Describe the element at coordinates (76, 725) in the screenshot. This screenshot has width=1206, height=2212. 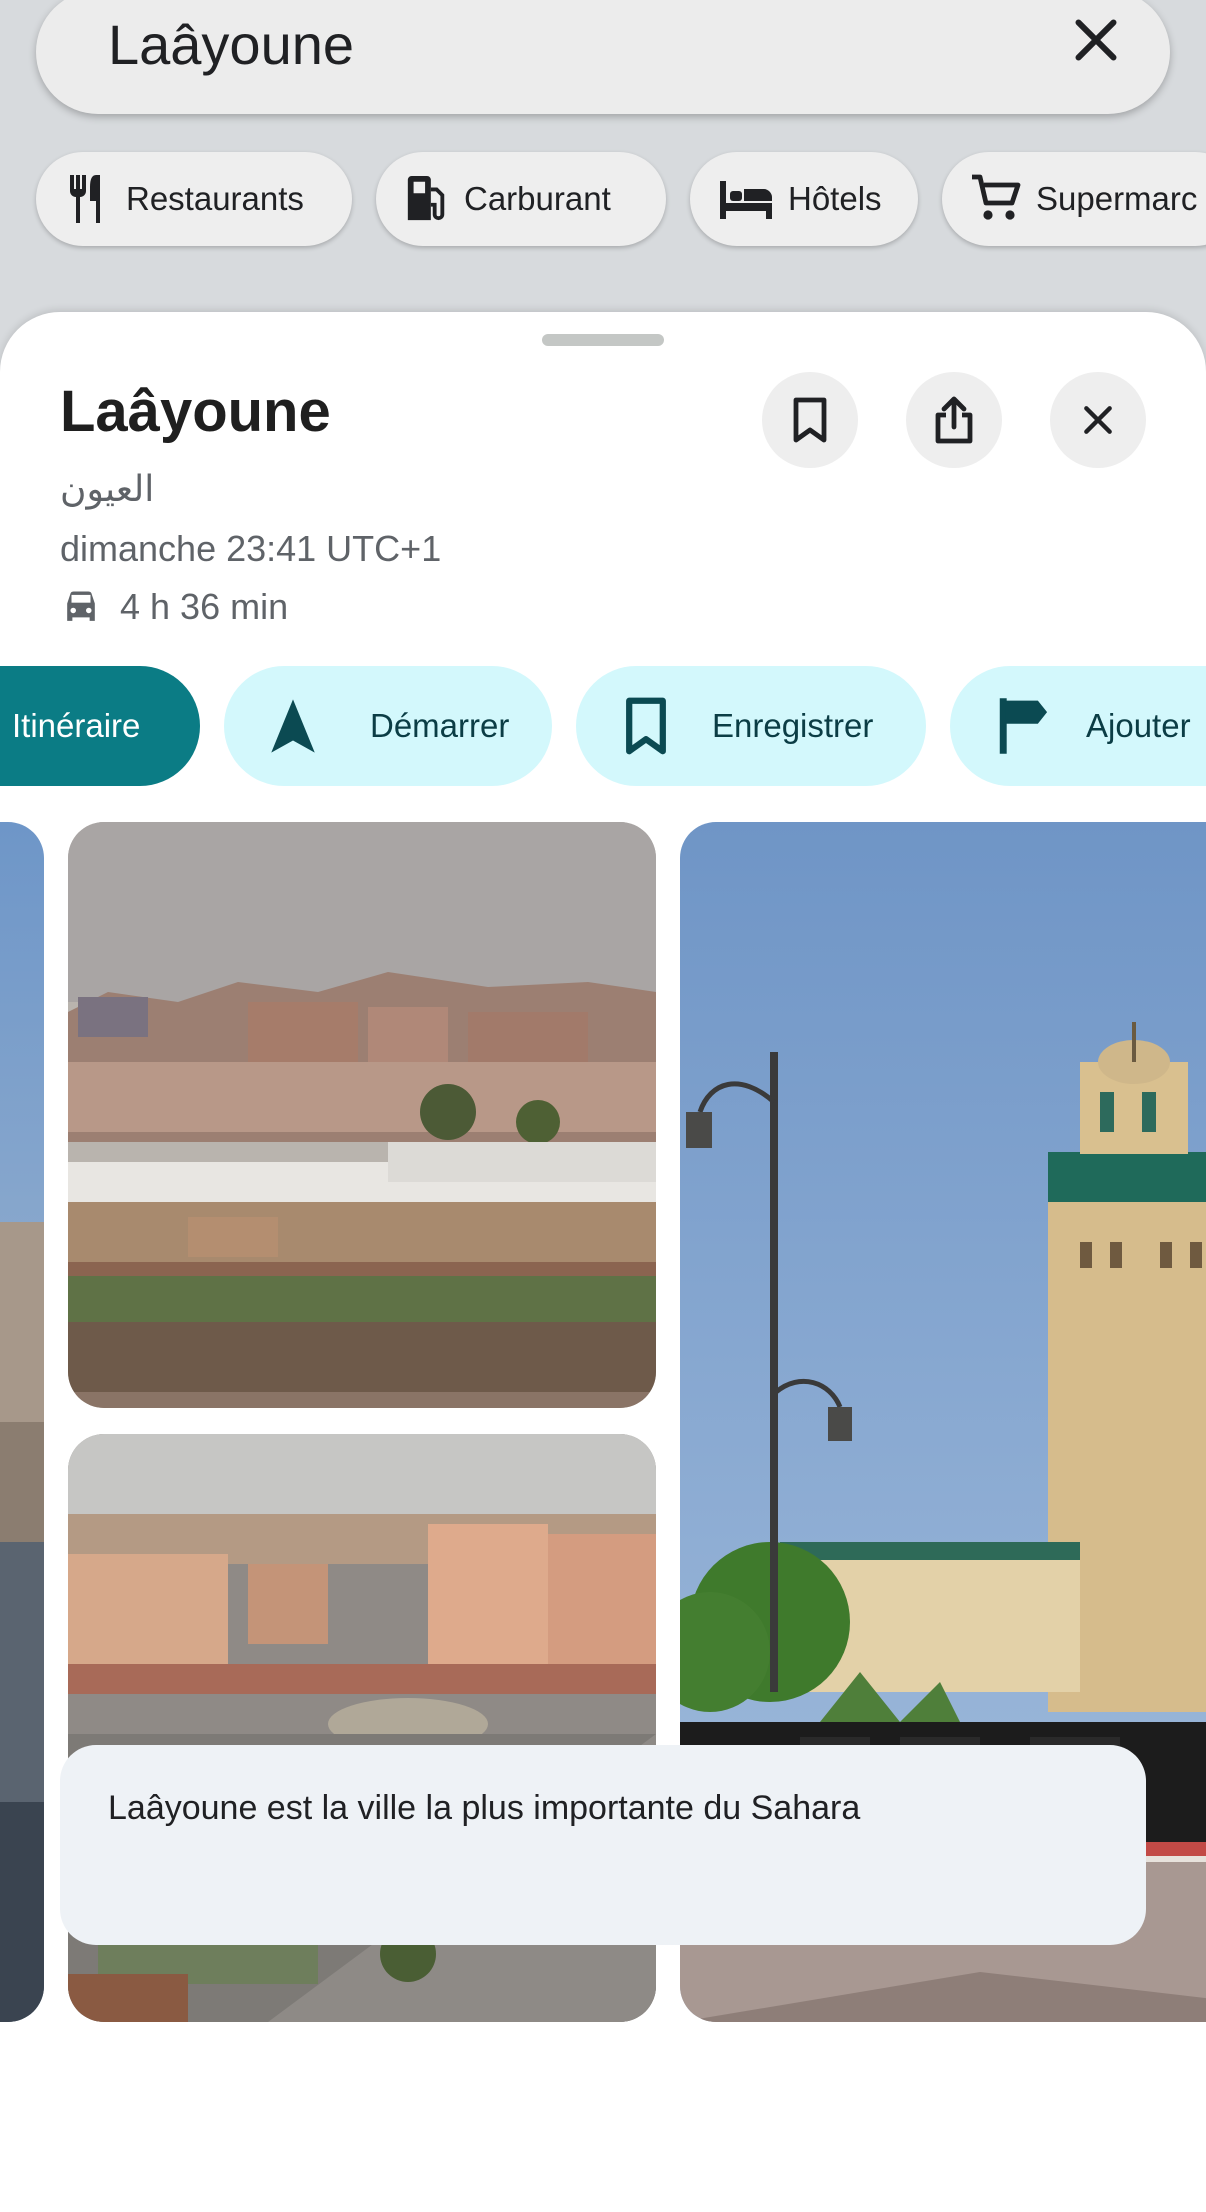
I see `directions-label: Itinéraire` at that location.